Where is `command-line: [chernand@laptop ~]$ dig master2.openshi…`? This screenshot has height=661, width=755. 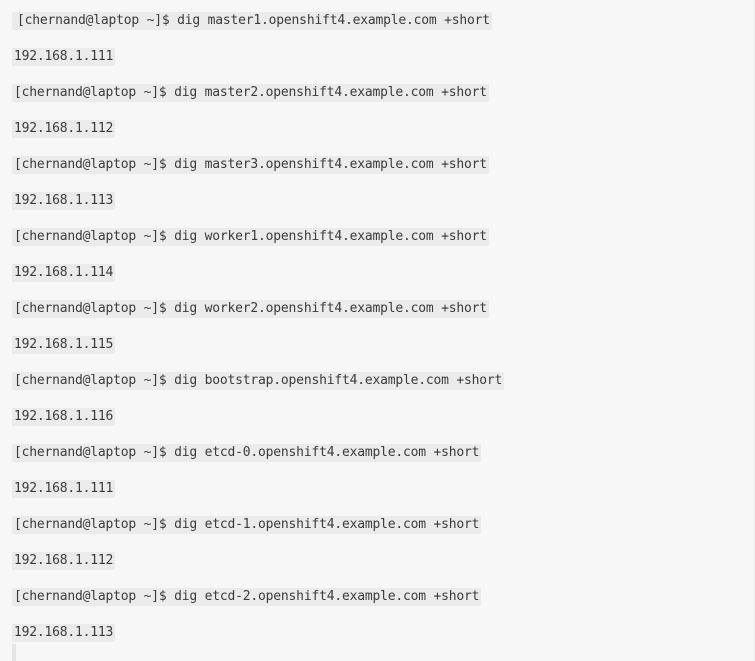
command-line: [chernand@laptop ~]$ dig master2.openshi… is located at coordinates (383, 100).